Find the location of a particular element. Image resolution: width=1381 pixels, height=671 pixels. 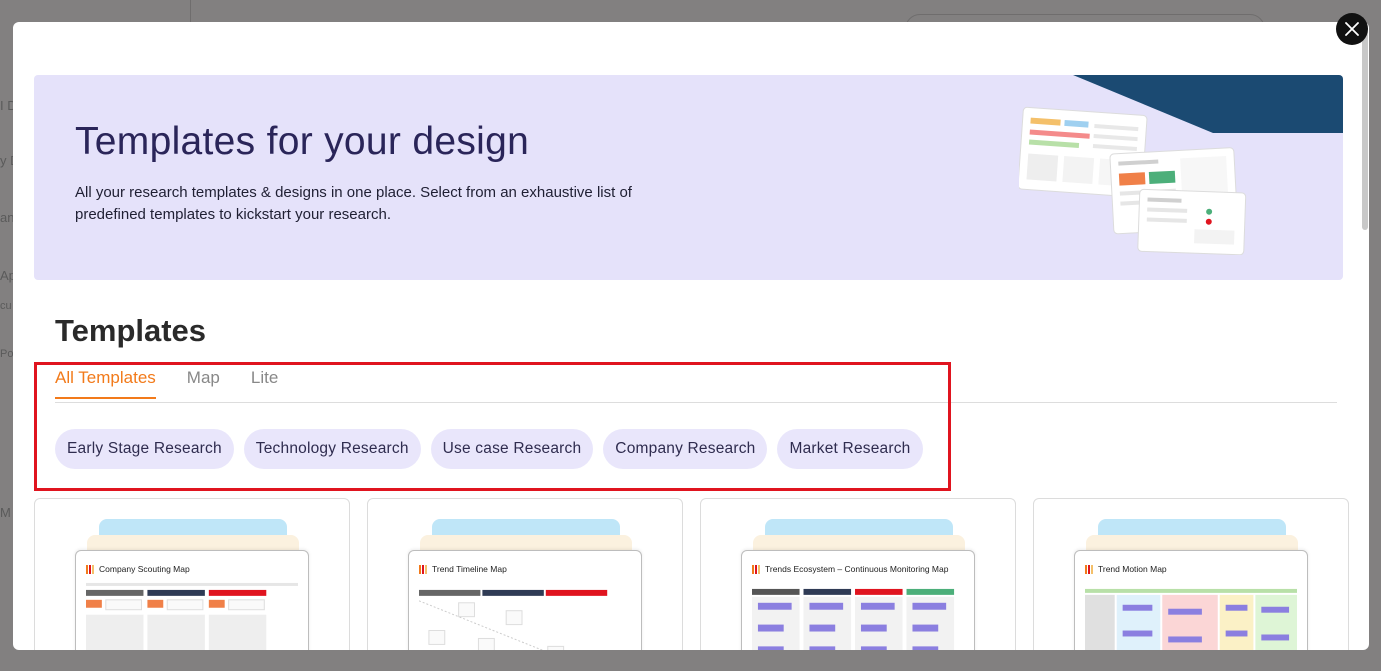

background-text: Po is located at coordinates (7, 354).